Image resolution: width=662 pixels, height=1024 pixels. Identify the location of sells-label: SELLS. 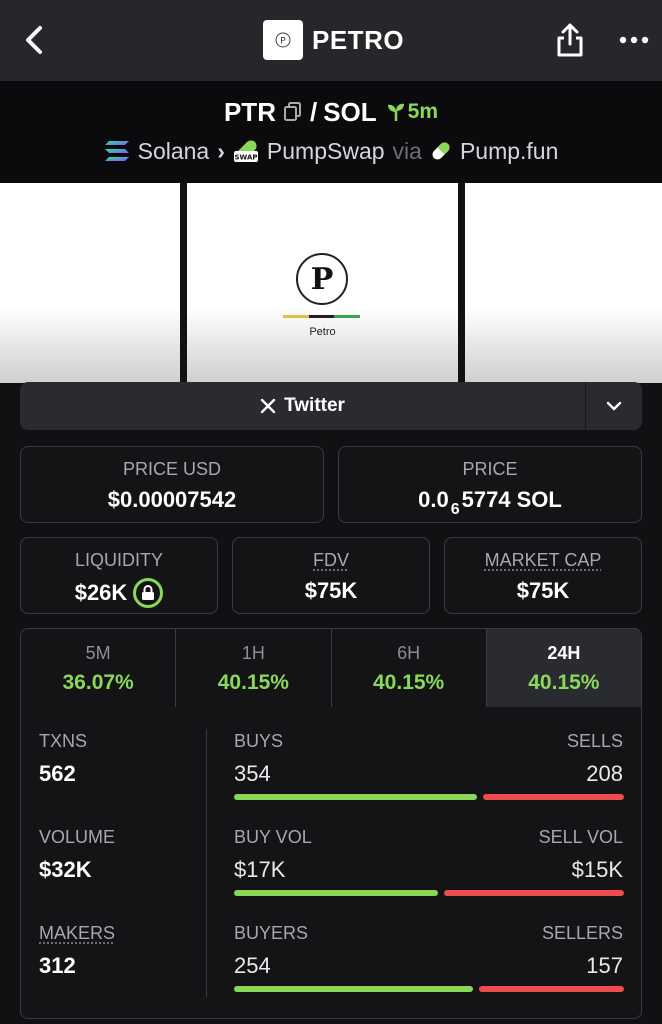
(594, 741).